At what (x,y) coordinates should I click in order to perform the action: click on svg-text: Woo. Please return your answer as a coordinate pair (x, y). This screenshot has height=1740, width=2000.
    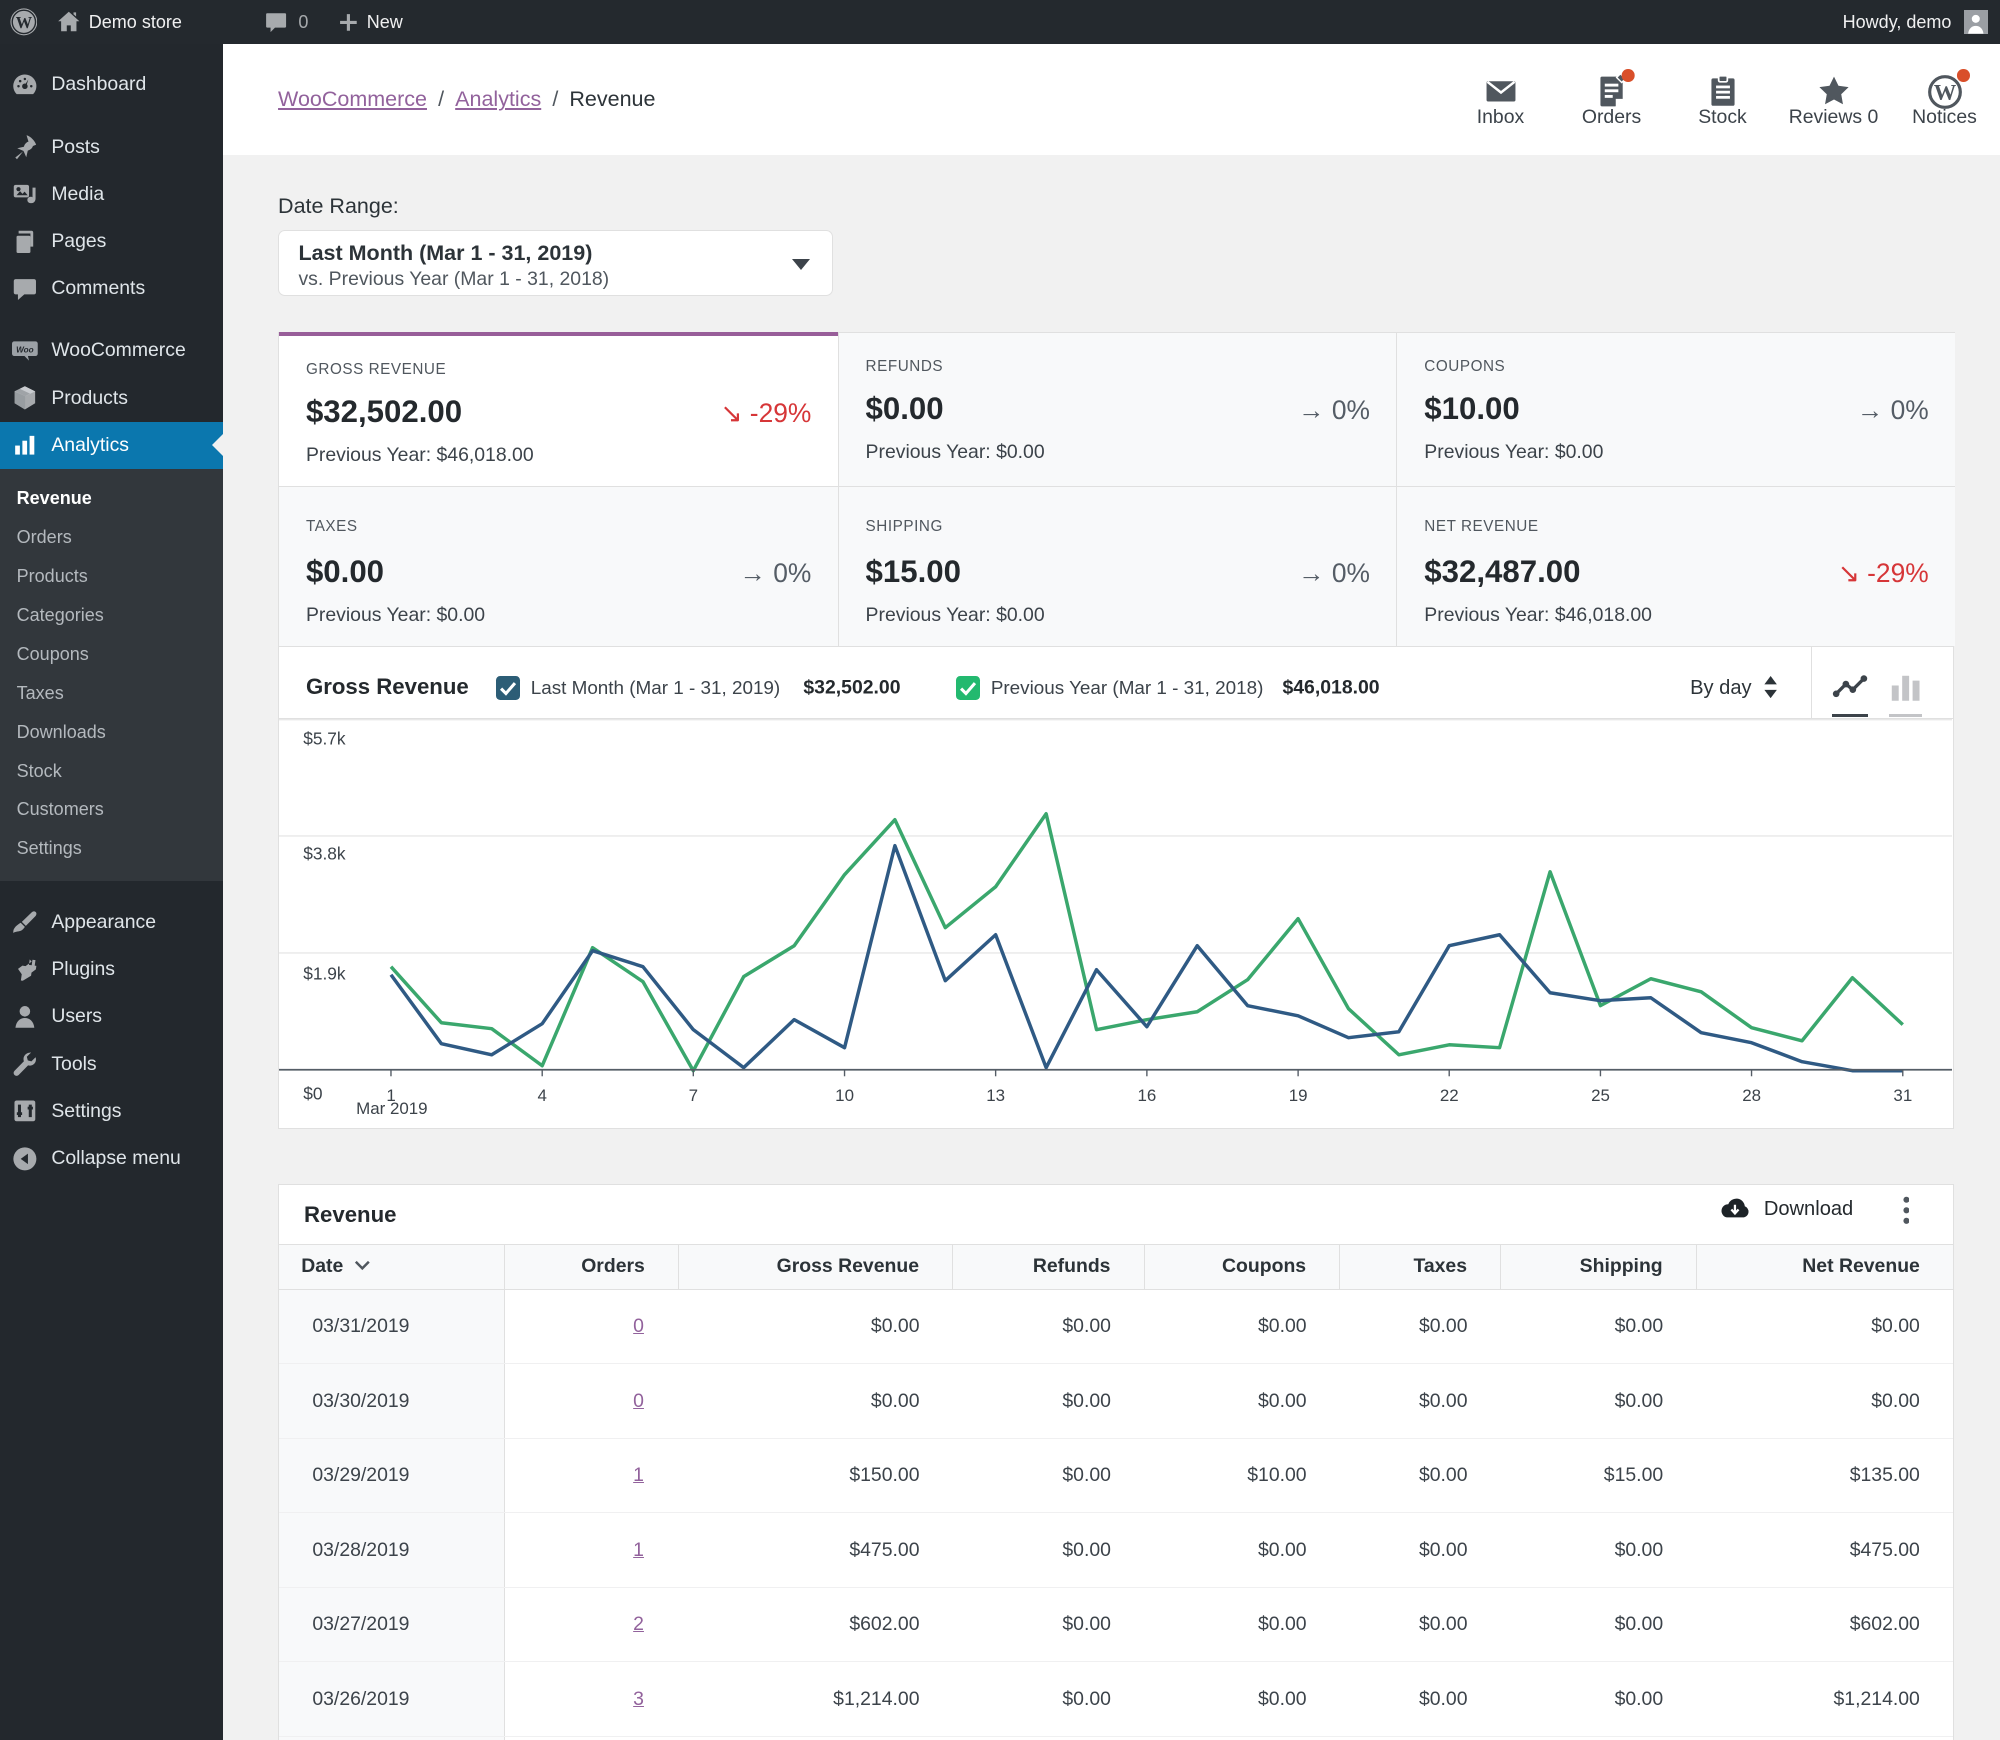
    Looking at the image, I should click on (25, 350).